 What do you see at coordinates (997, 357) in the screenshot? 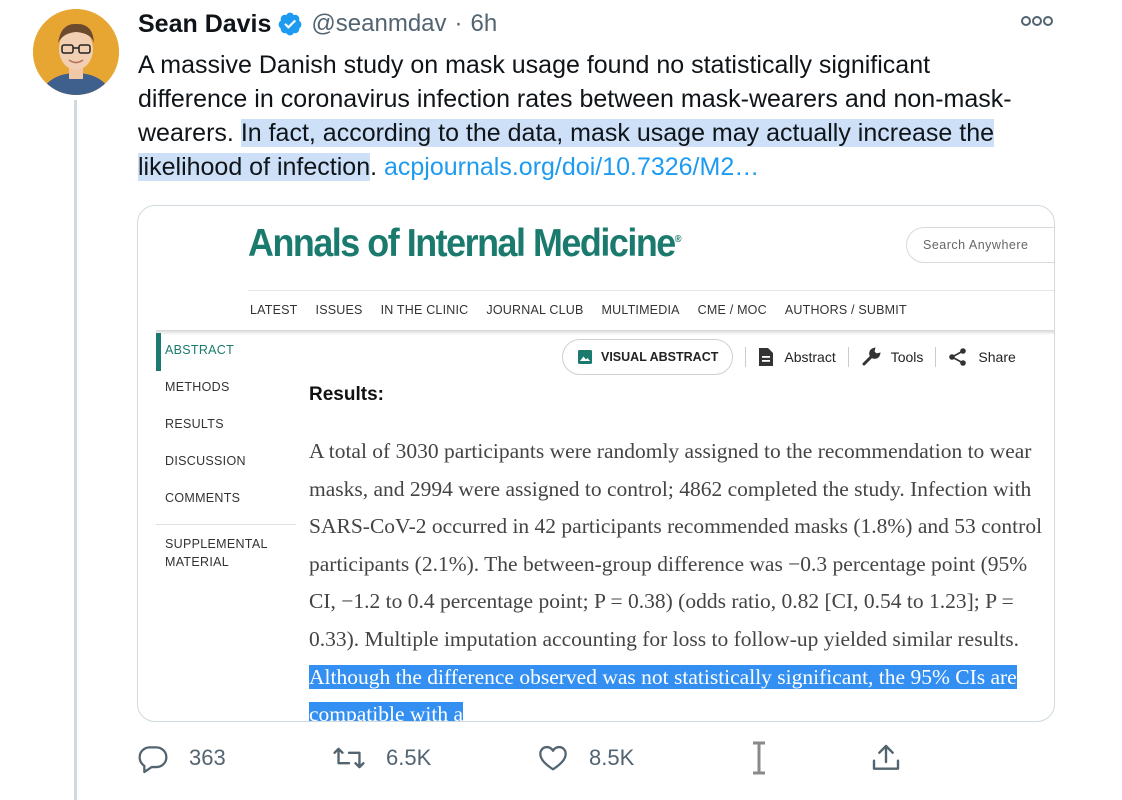
I see `share-label: Share` at bounding box center [997, 357].